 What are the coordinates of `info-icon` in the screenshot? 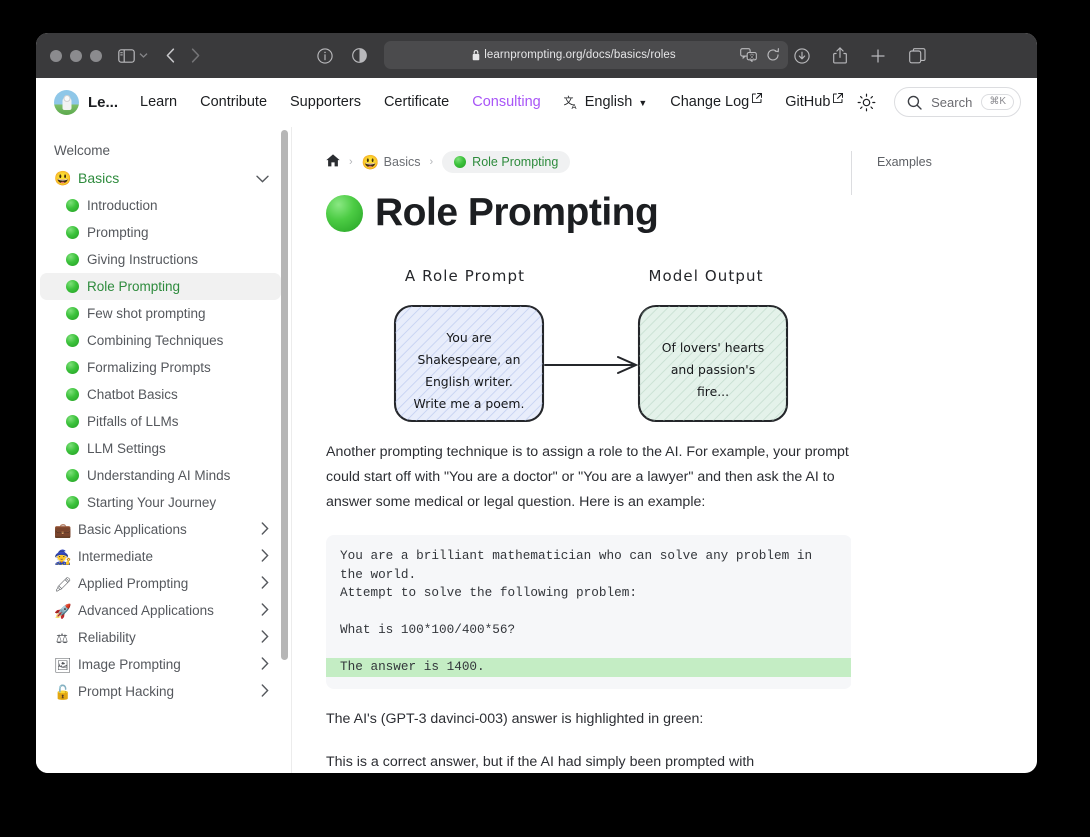 It's located at (325, 55).